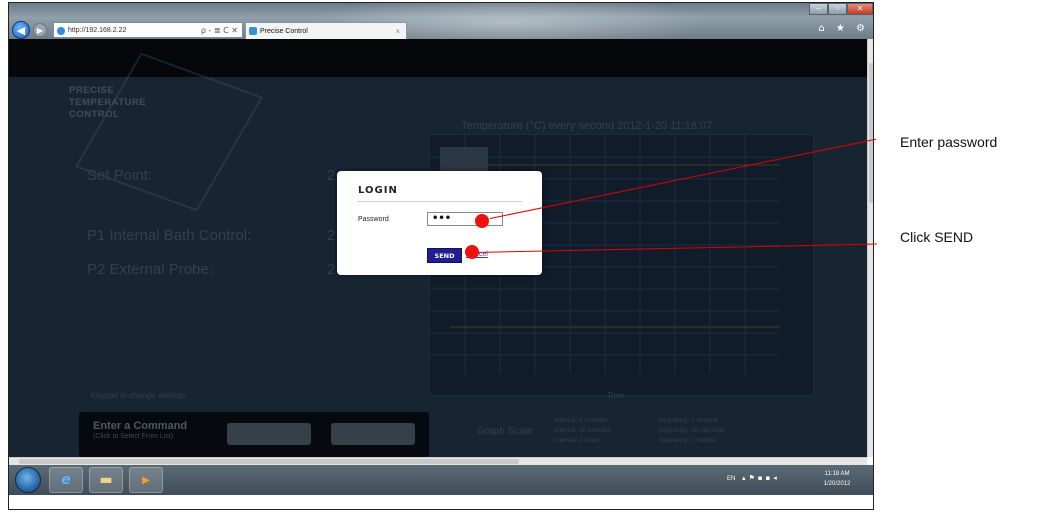 The width and height of the screenshot is (1058, 512). Describe the element at coordinates (731, 479) in the screenshot. I see `language-indicator: EN` at that location.